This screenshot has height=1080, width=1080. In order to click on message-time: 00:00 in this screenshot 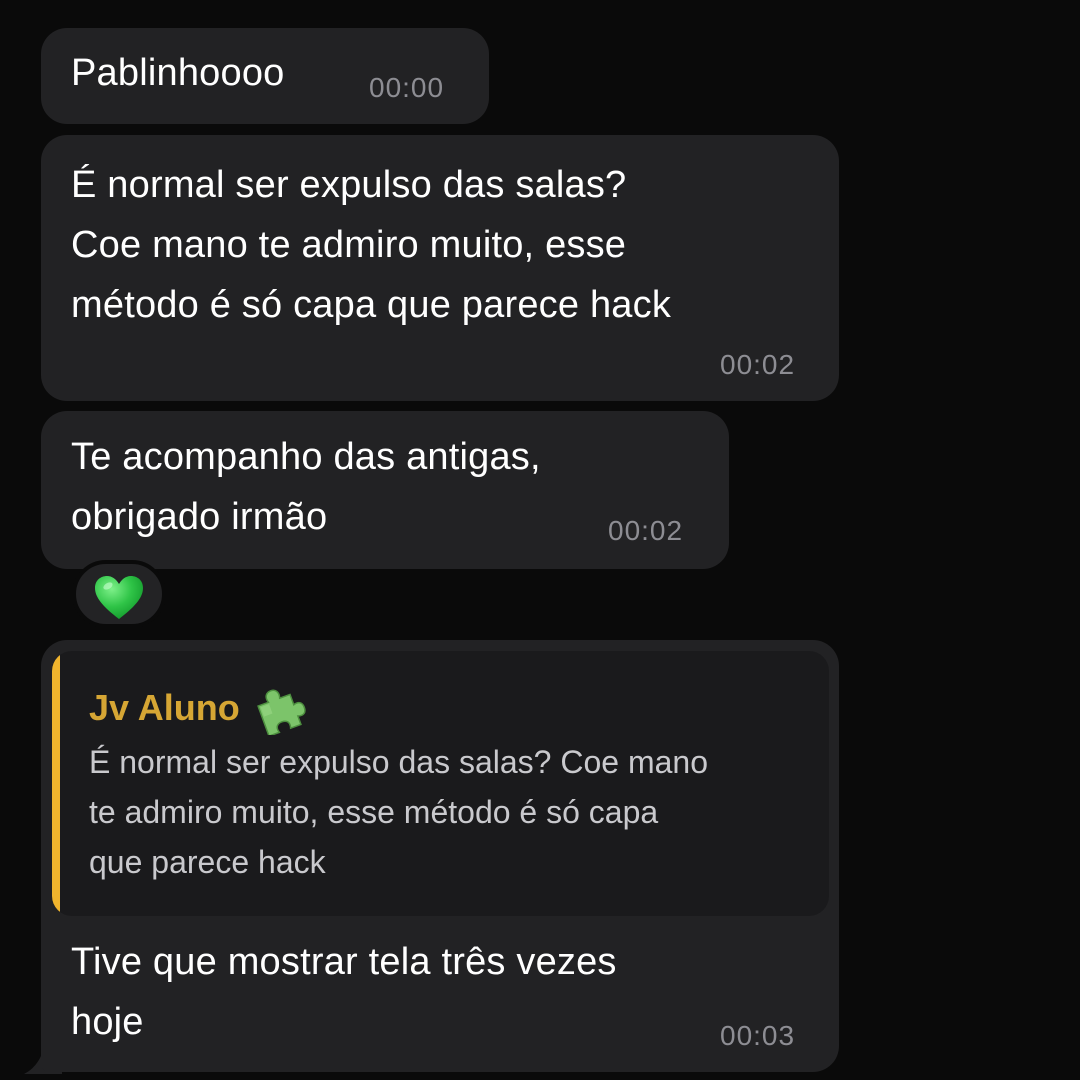, I will do `click(407, 87)`.